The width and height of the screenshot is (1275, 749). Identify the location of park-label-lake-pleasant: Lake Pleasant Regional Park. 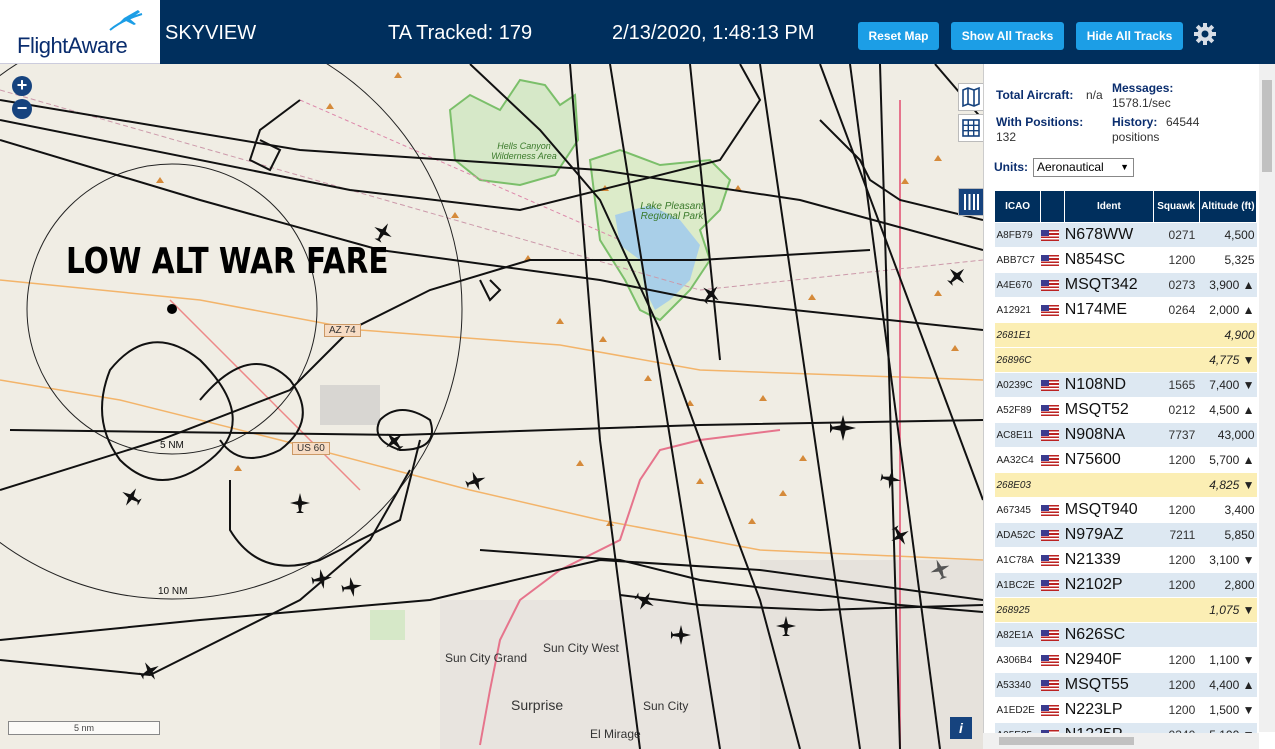
(672, 211).